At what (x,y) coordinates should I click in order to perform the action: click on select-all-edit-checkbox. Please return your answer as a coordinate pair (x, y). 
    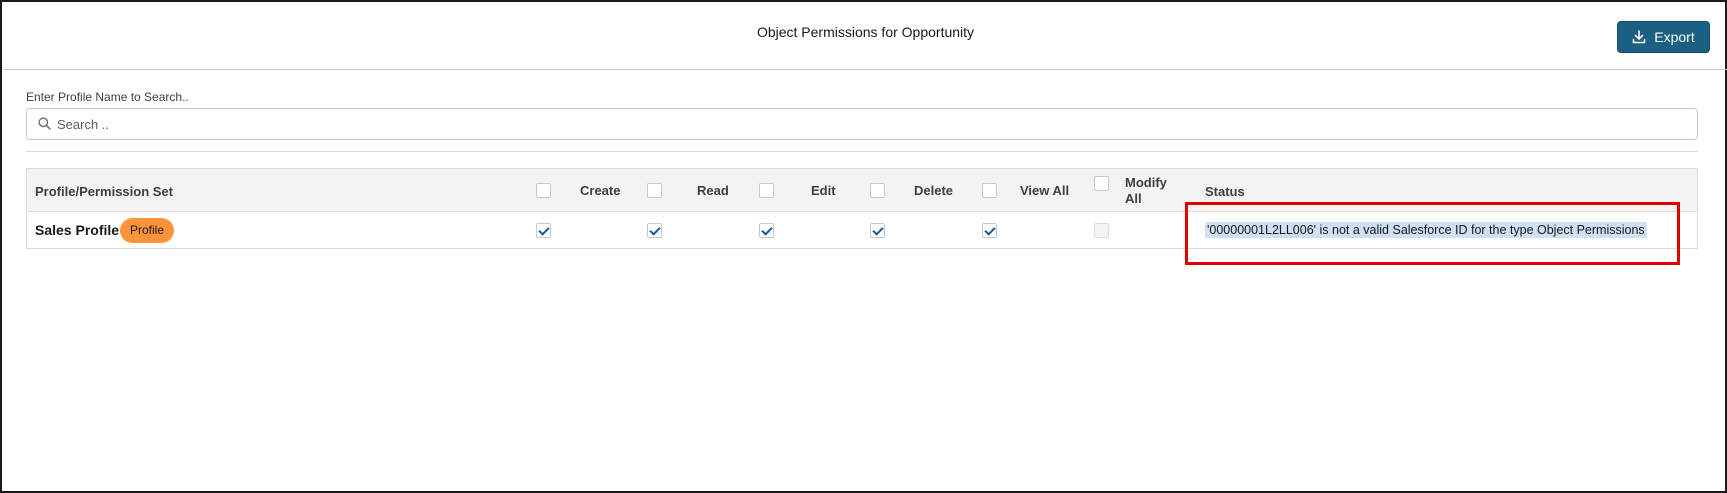
    Looking at the image, I should click on (766, 190).